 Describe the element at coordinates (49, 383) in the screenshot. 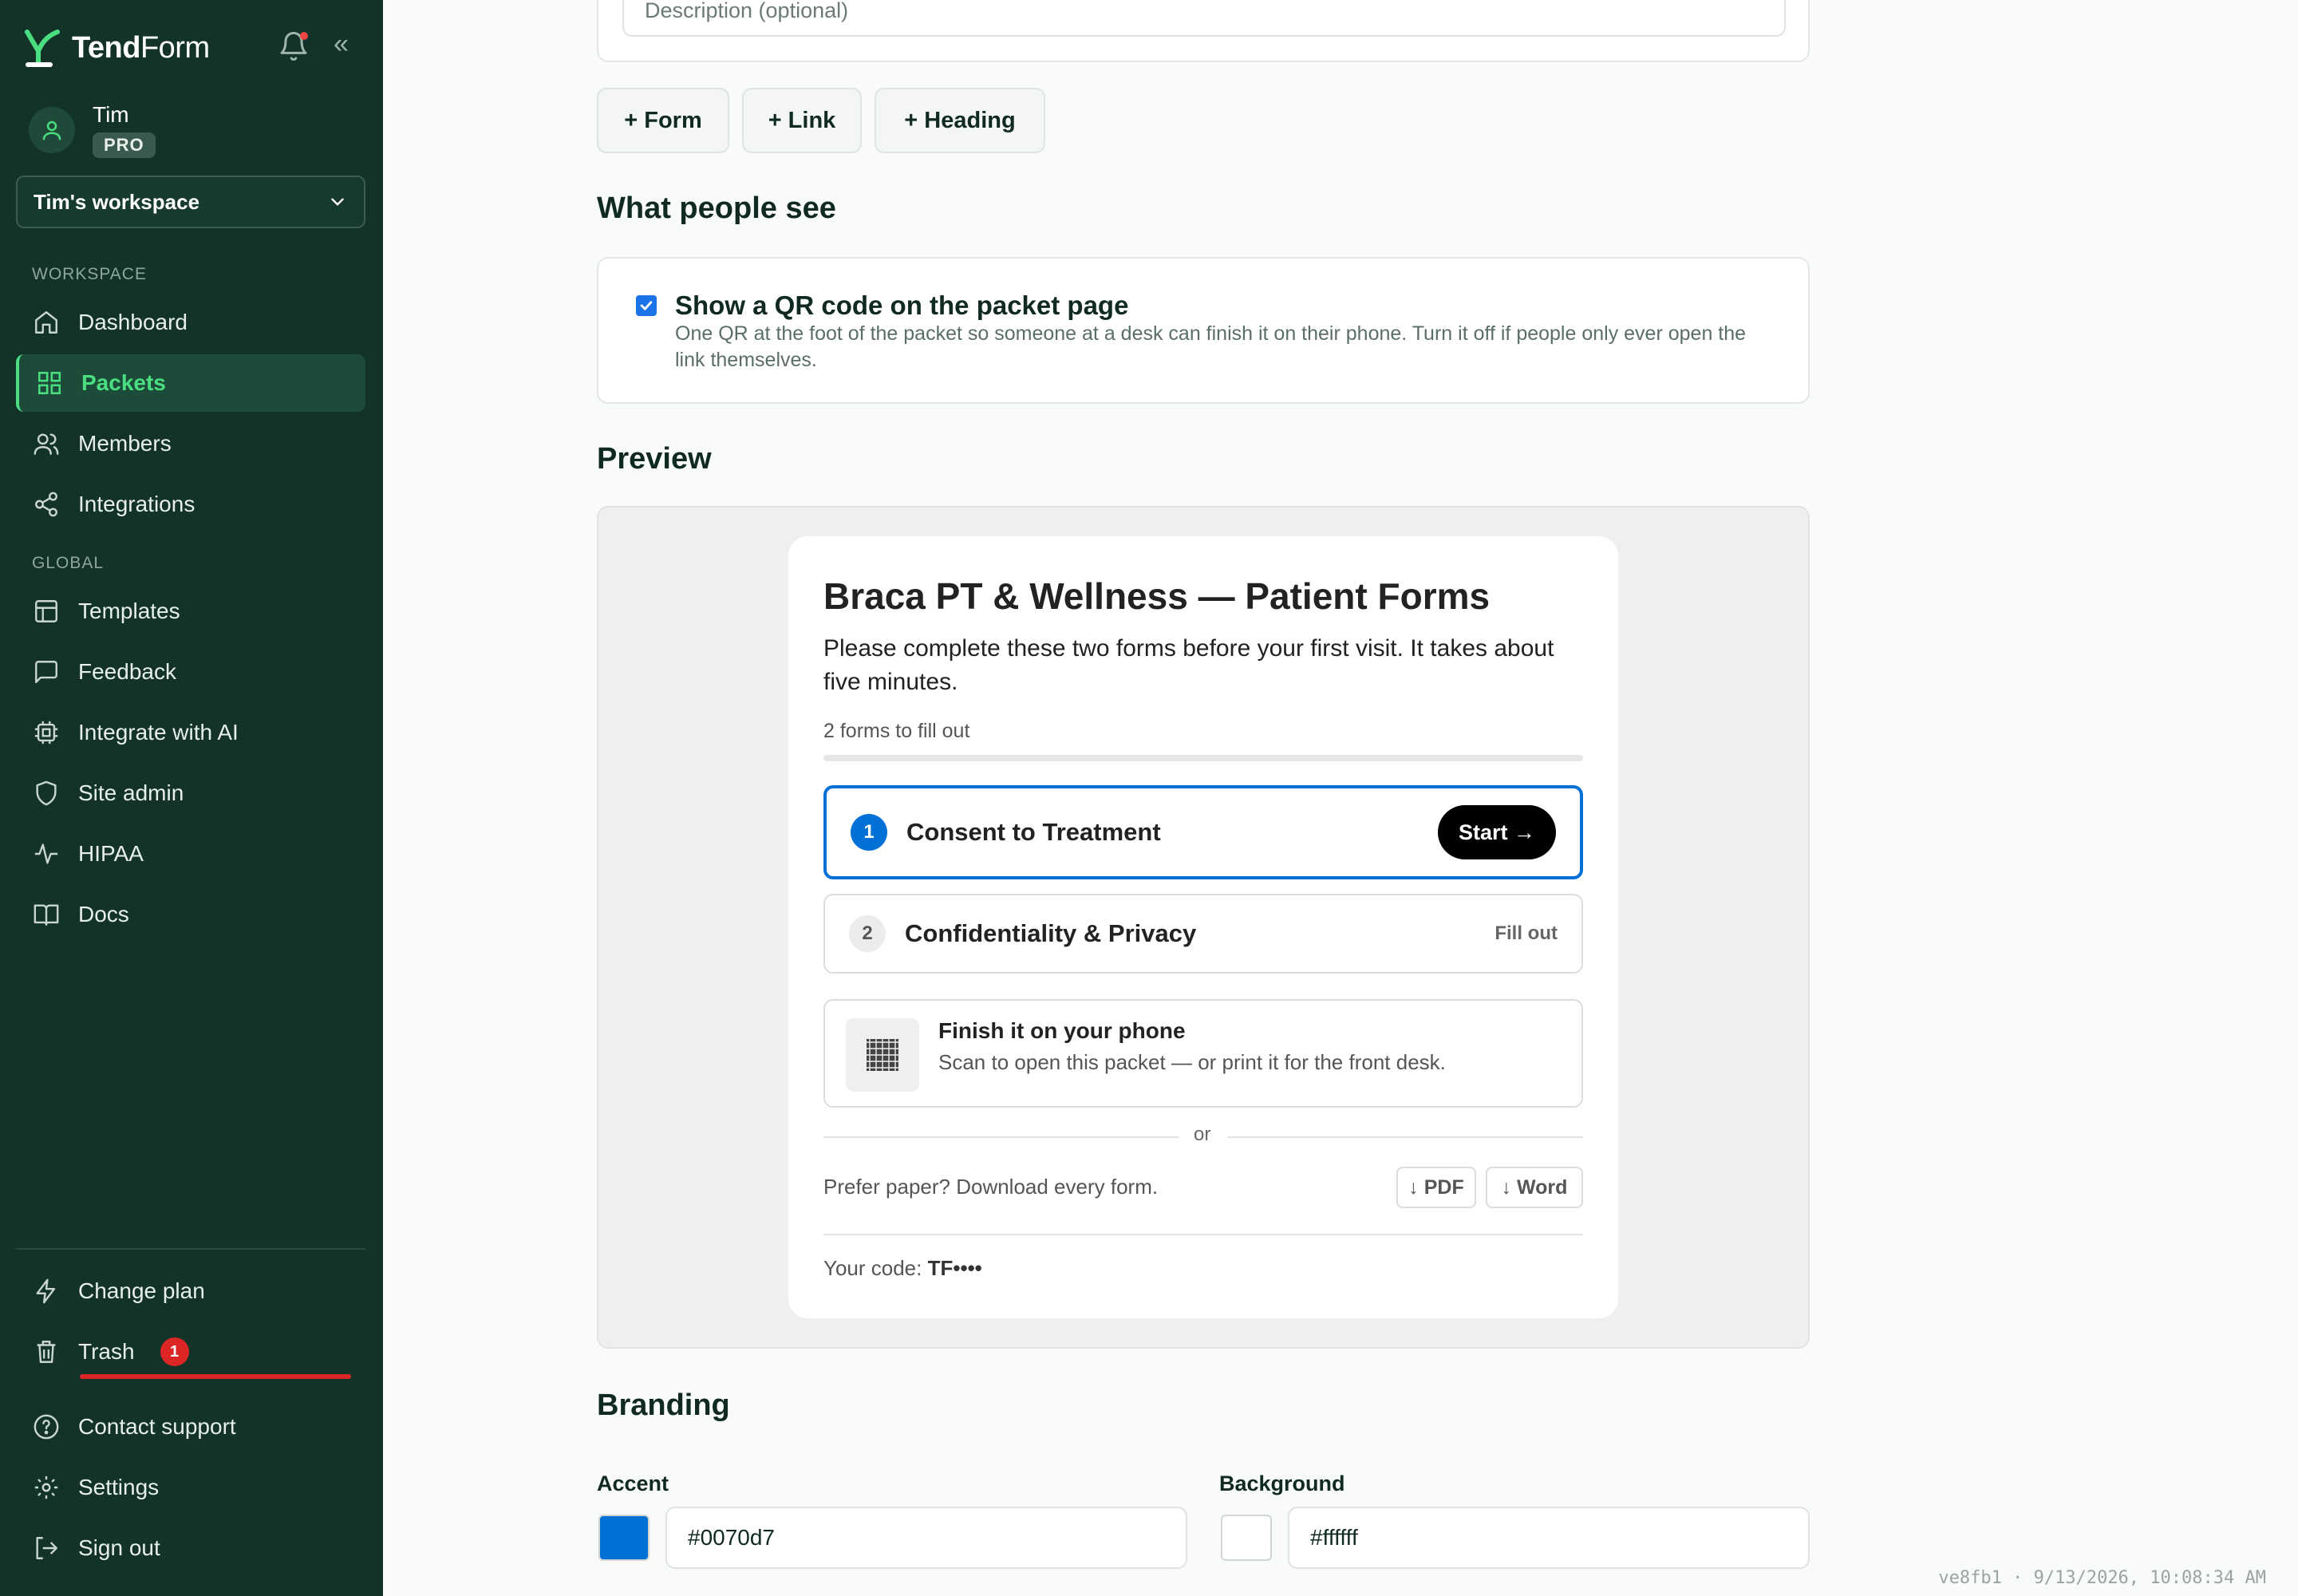

I see `grid-icon` at that location.